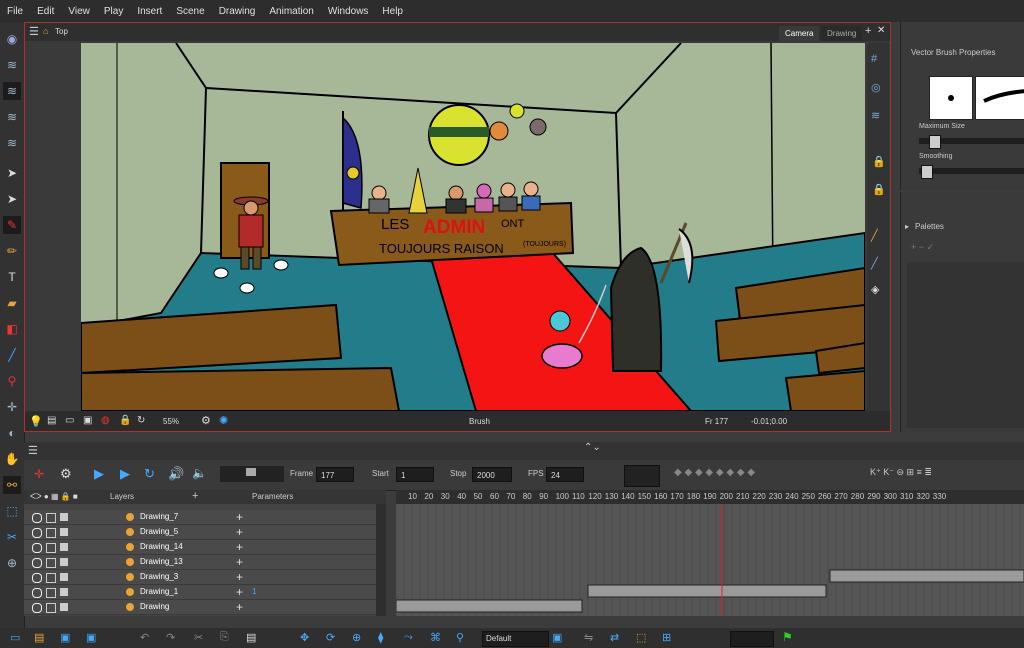 The image size is (1024, 648). What do you see at coordinates (922, 247) in the screenshot?
I see `palette-actions-icon: + − ✓` at bounding box center [922, 247].